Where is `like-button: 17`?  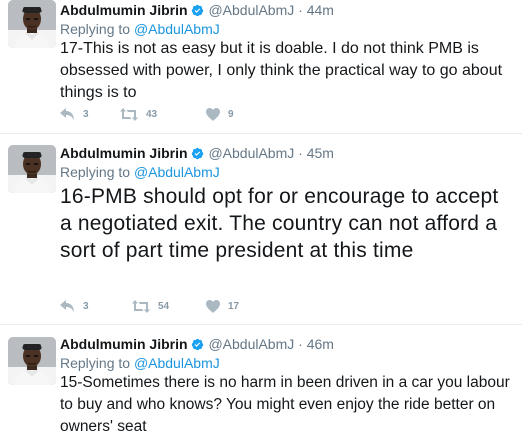 like-button: 17 is located at coordinates (222, 306).